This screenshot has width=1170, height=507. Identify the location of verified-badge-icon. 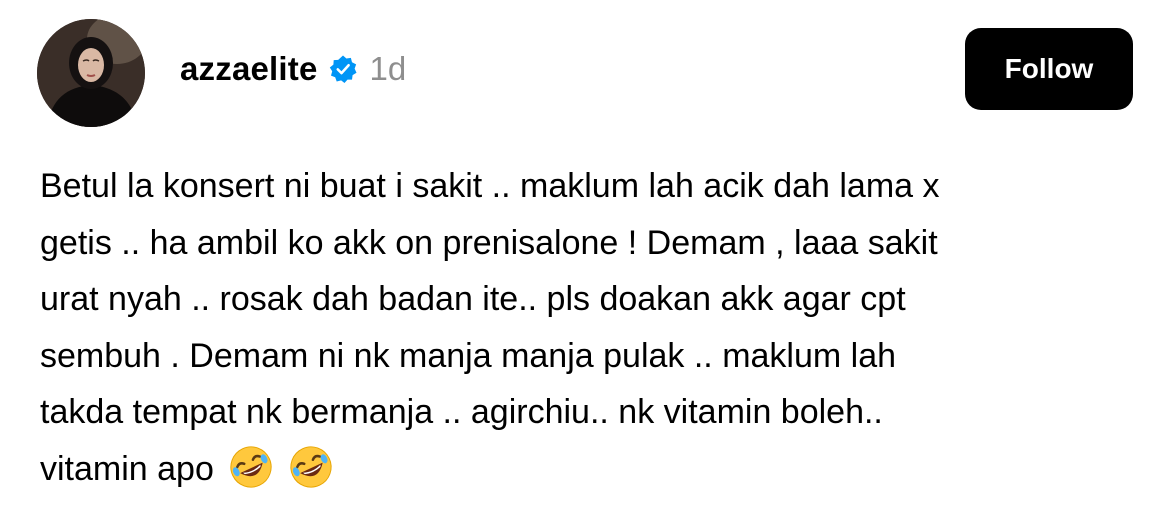
(343, 69).